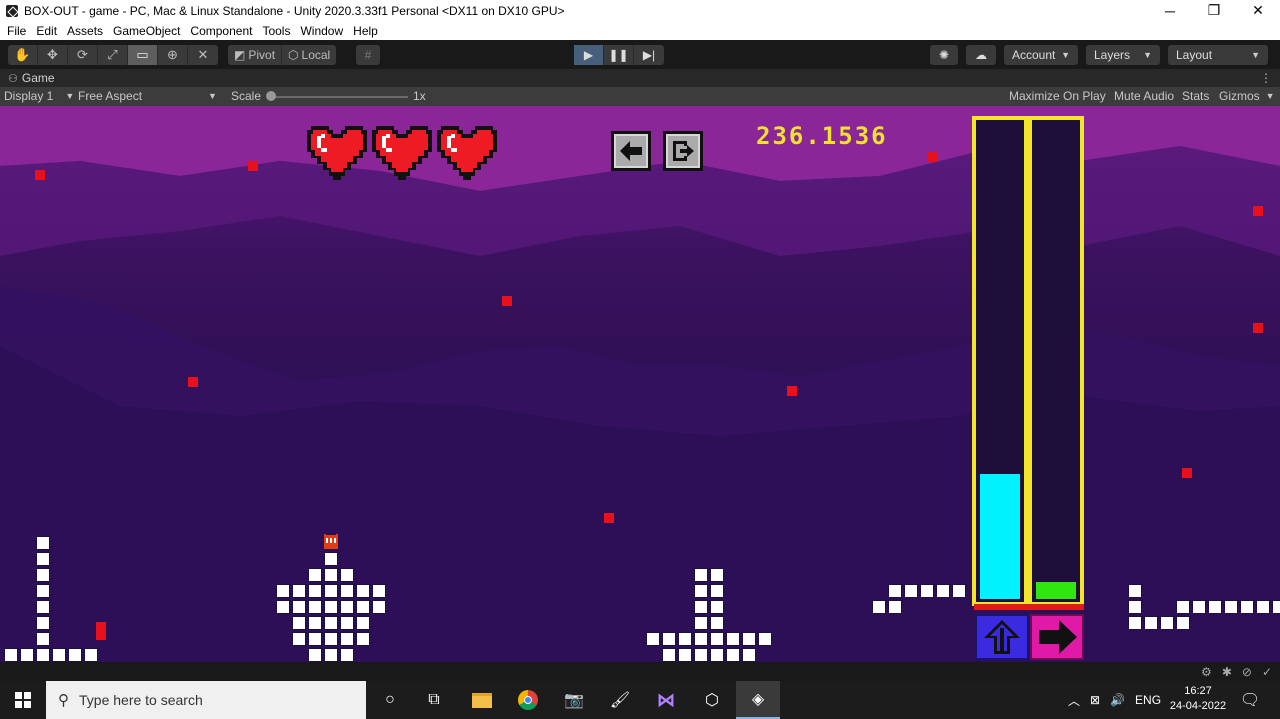 This screenshot has height=719, width=1280. Describe the element at coordinates (1170, 10) in the screenshot. I see `minimize-button: ─` at that location.